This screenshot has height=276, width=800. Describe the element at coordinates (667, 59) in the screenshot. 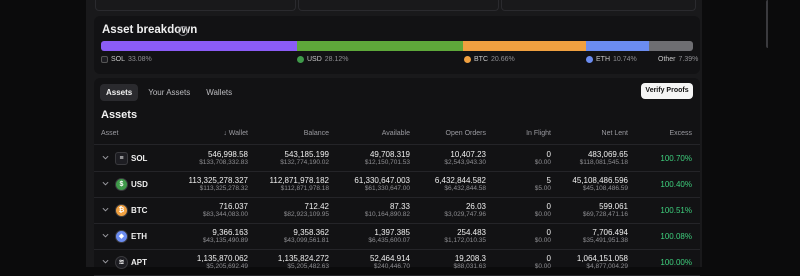

I see `legend-label: Other` at that location.